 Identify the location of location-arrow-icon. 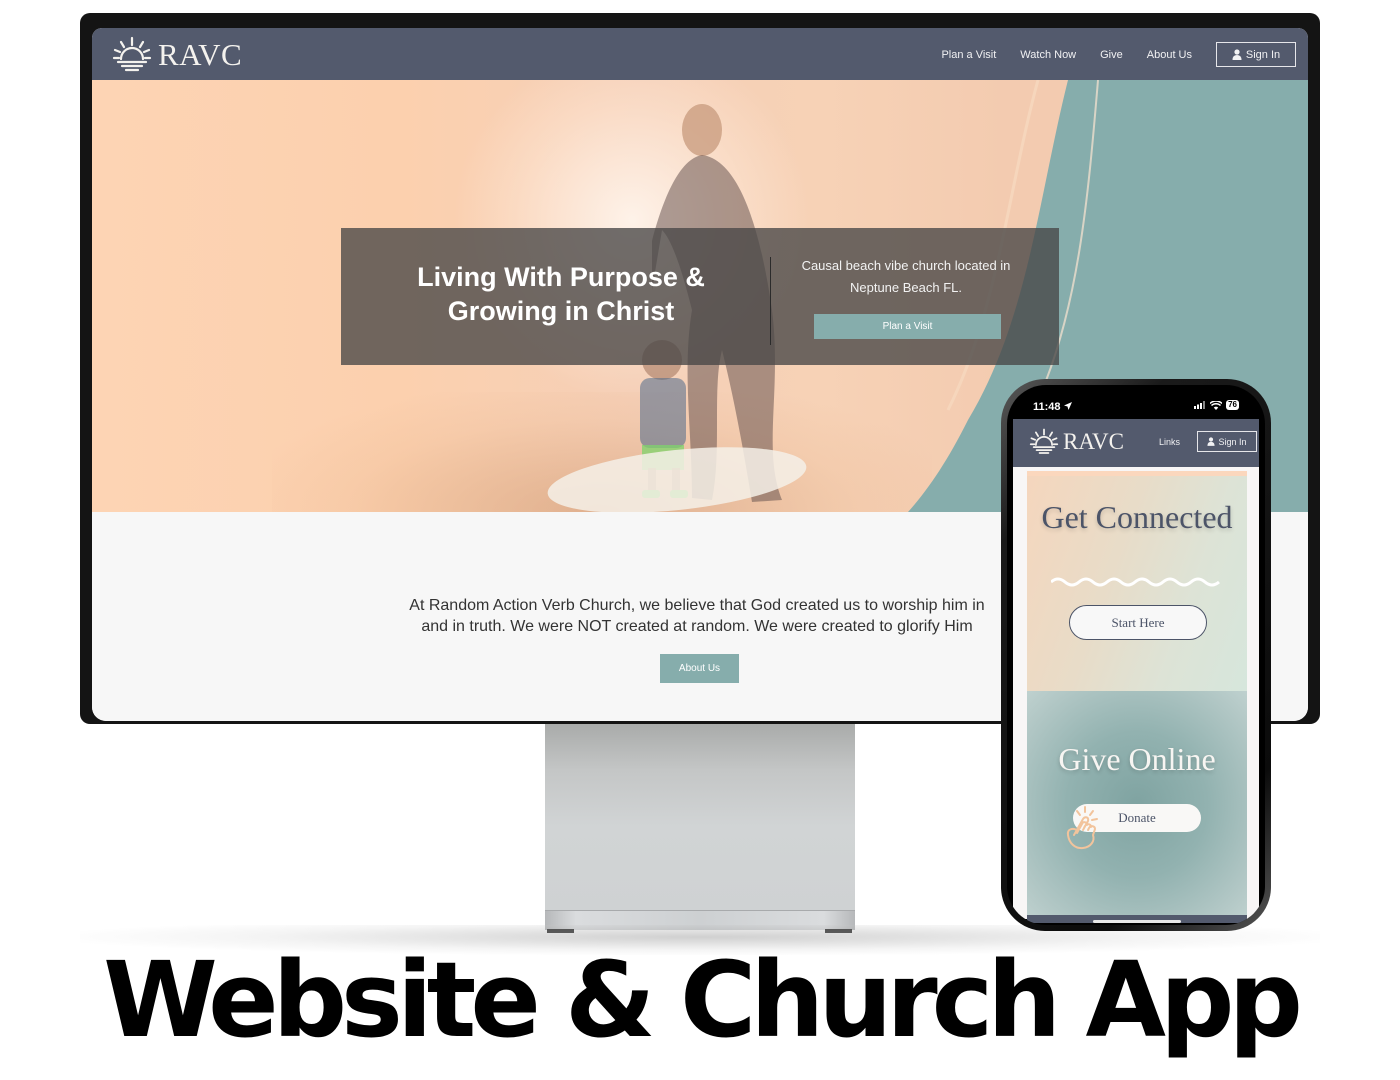
(1067, 406).